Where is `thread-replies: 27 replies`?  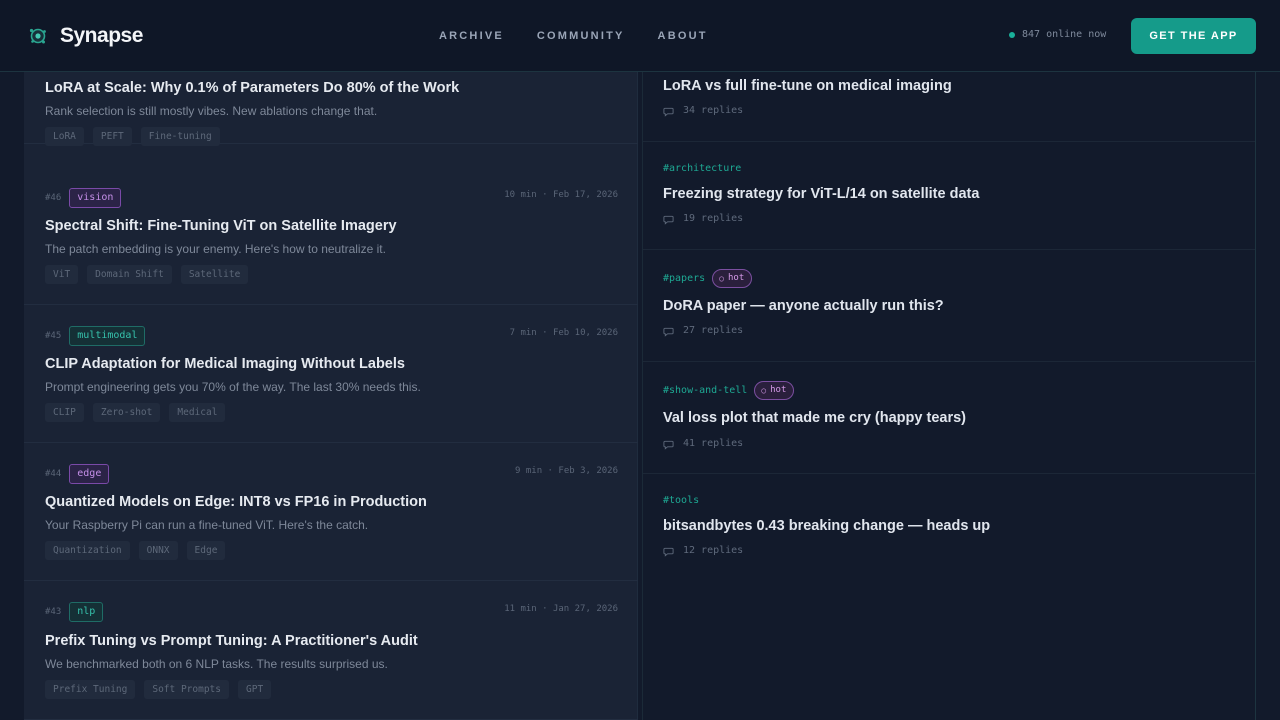 thread-replies: 27 replies is located at coordinates (703, 331).